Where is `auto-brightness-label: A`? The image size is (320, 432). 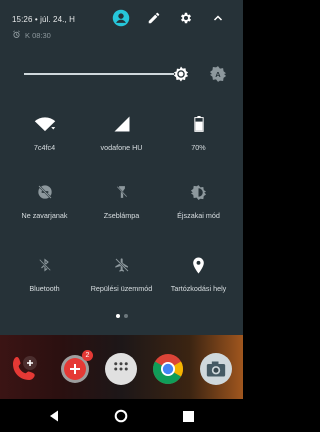 auto-brightness-label: A is located at coordinates (218, 74).